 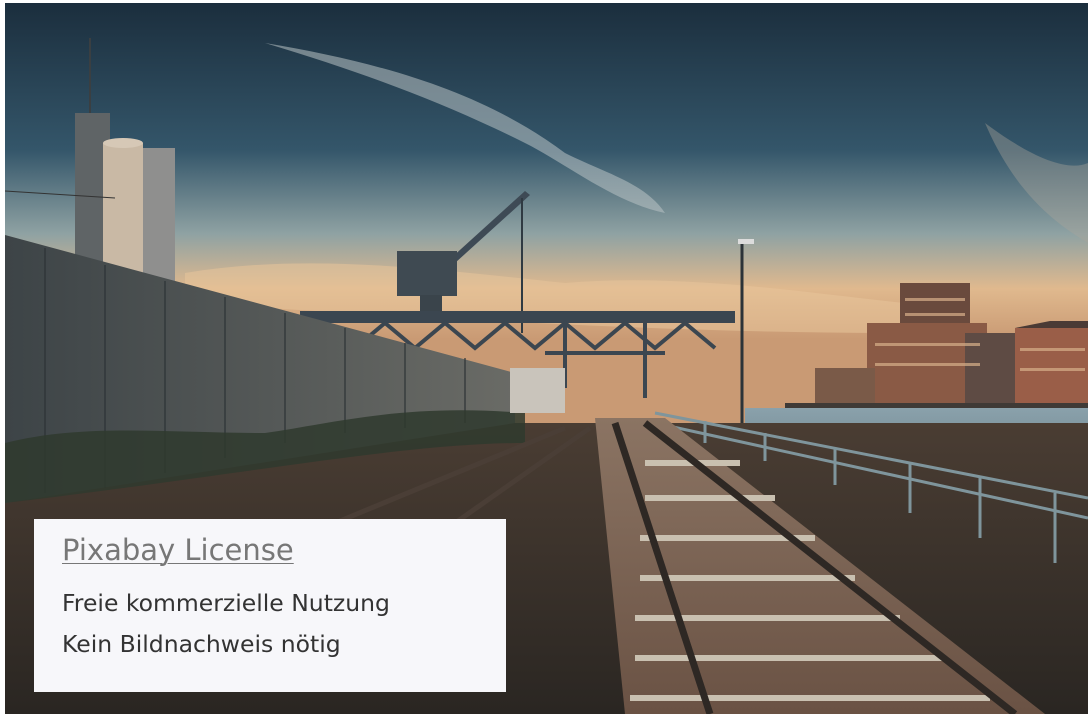 I want to click on license-attribution-text: Kein Bildnachweis nötig, so click(x=201, y=644).